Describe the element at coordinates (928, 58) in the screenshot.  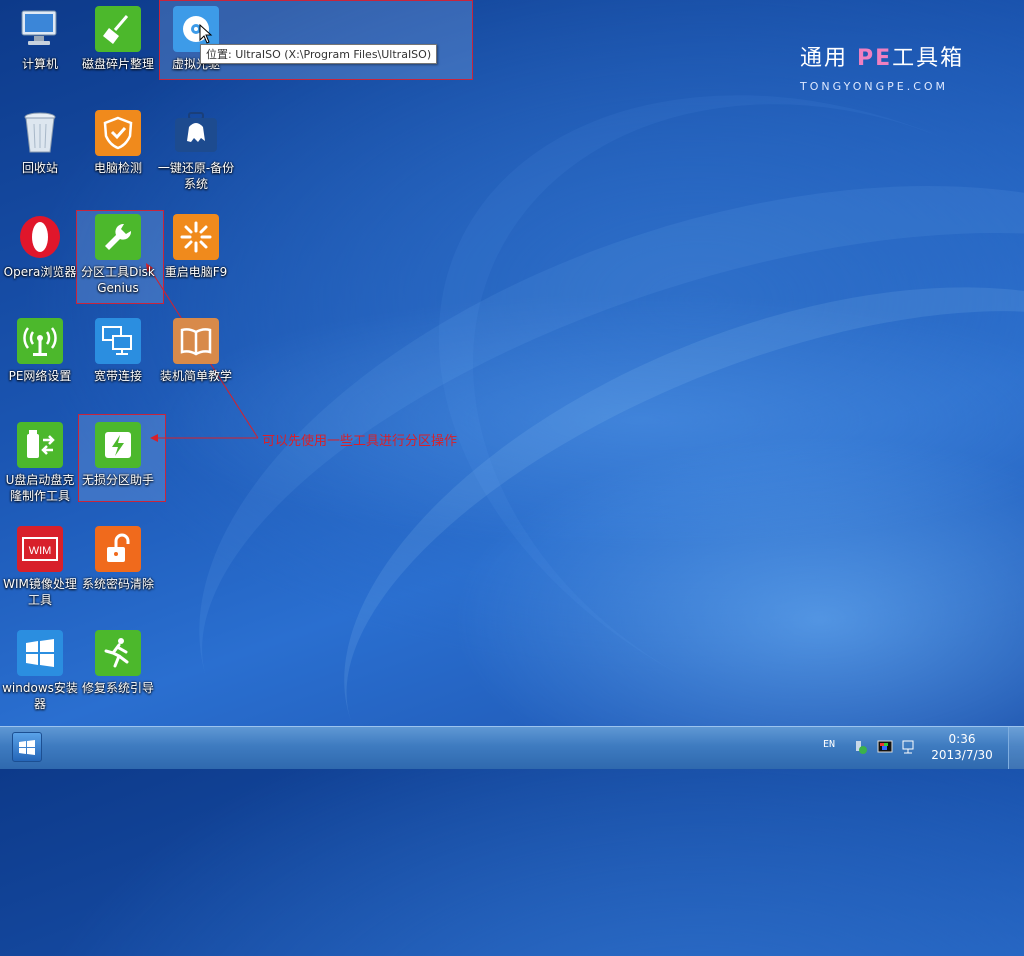
I see `brand-title-suffix: 工具箱` at that location.